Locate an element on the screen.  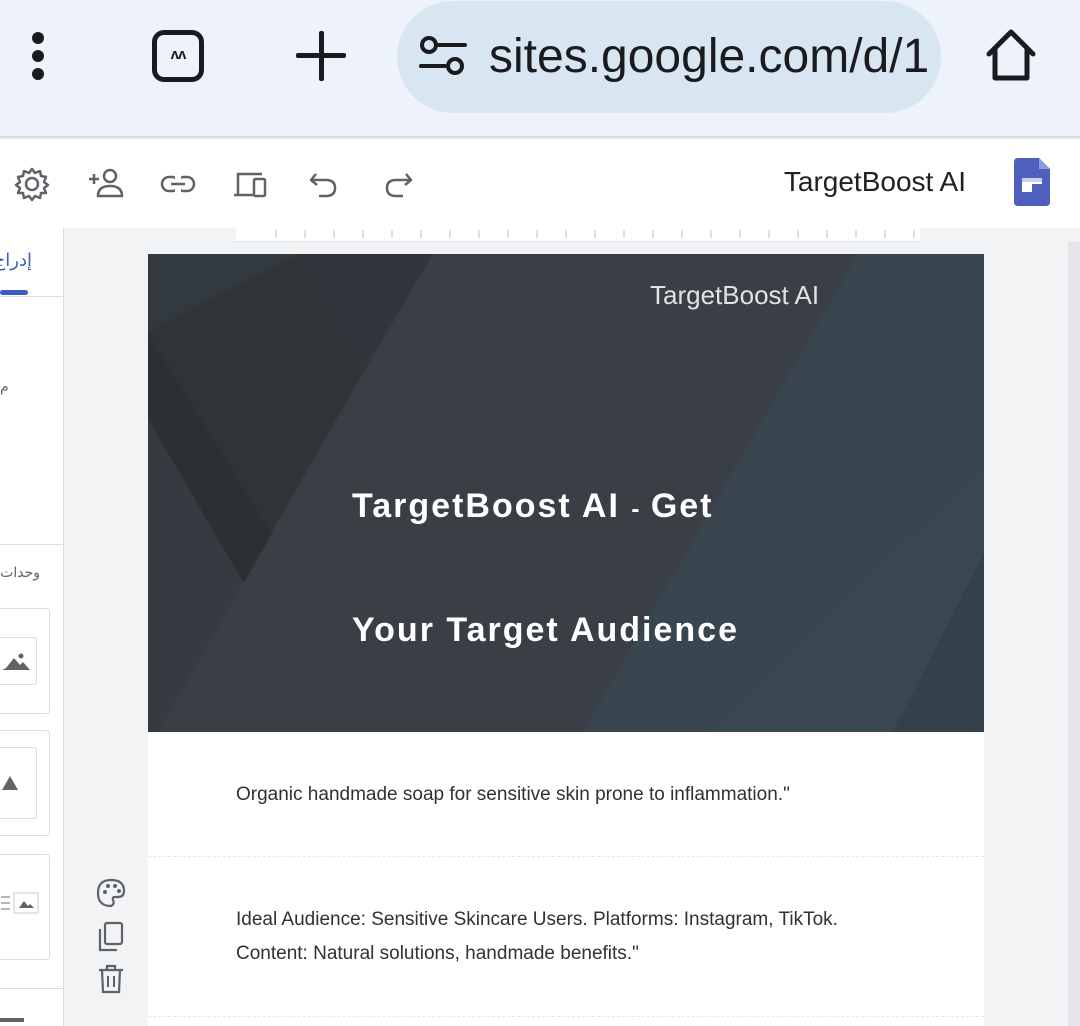
ruler is located at coordinates (578, 235).